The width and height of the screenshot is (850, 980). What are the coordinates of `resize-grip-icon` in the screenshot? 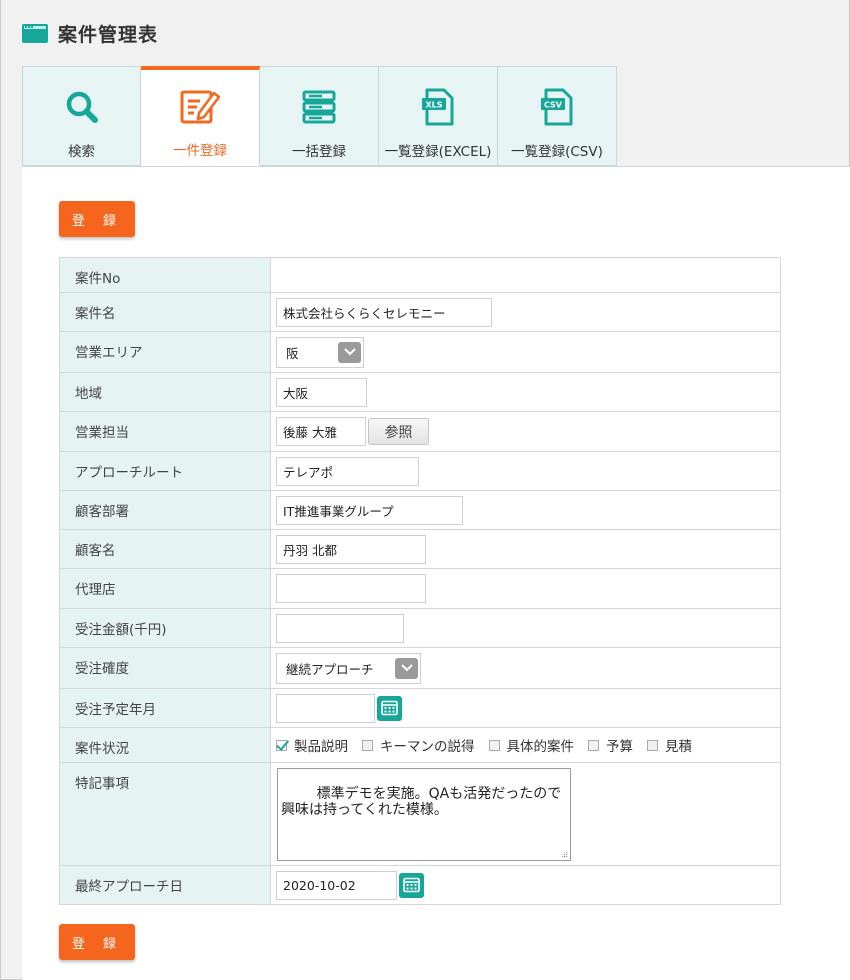 It's located at (564, 854).